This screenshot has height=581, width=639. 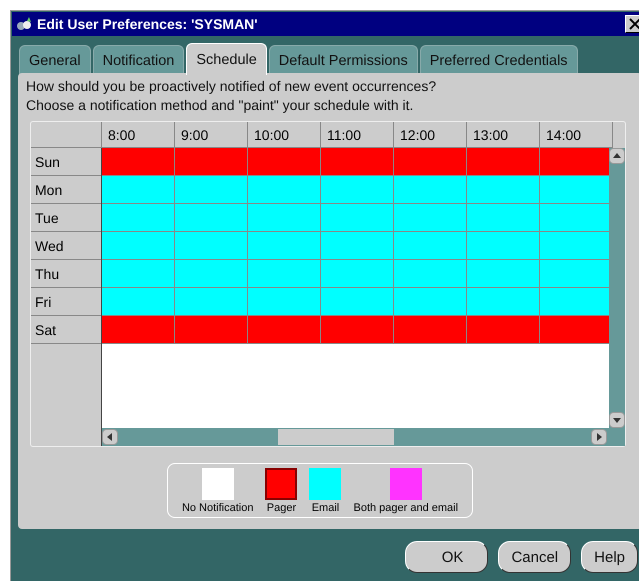 I want to click on close-icon, so click(x=634, y=24).